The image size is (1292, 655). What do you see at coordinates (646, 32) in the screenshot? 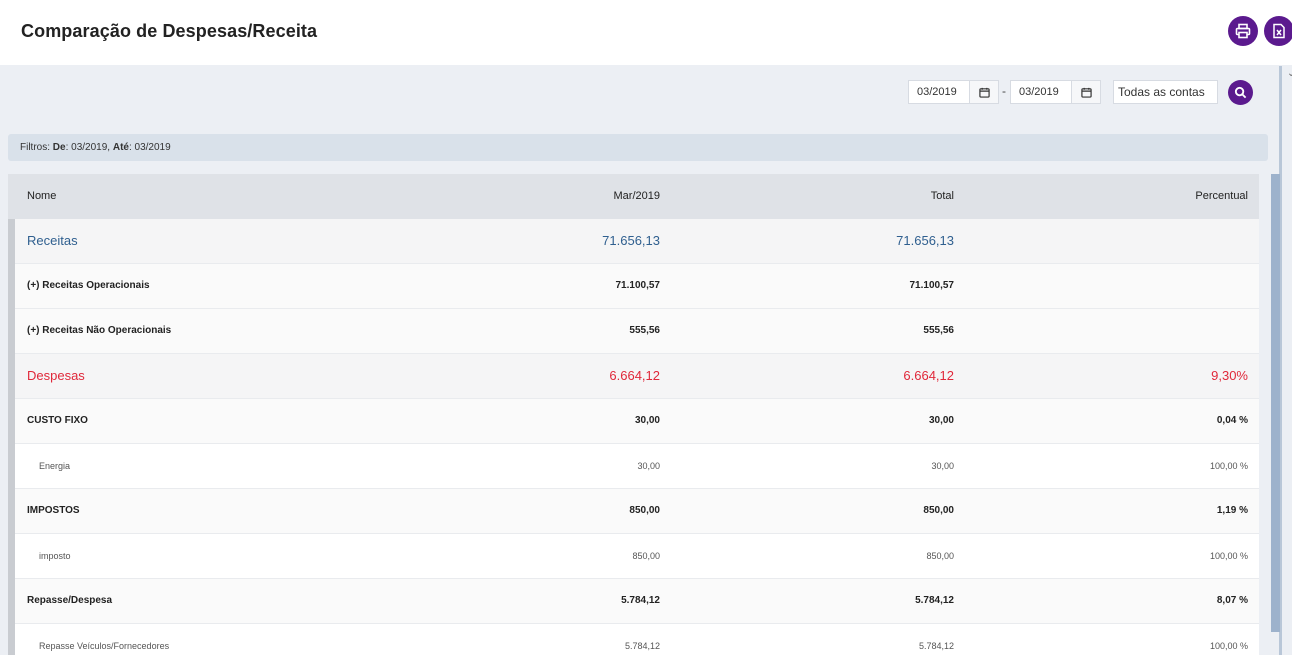
I see `top-bar: Comparação de Despesas/Receita` at bounding box center [646, 32].